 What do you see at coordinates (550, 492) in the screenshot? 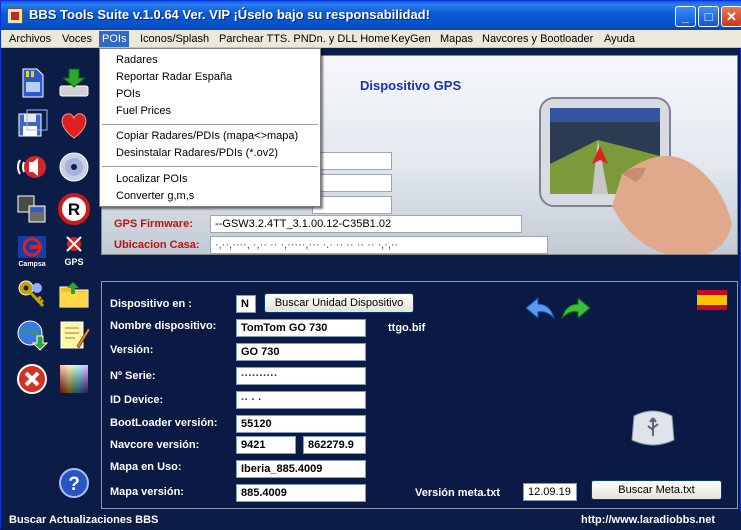
I see `meta-version-field: 12.09.19` at bounding box center [550, 492].